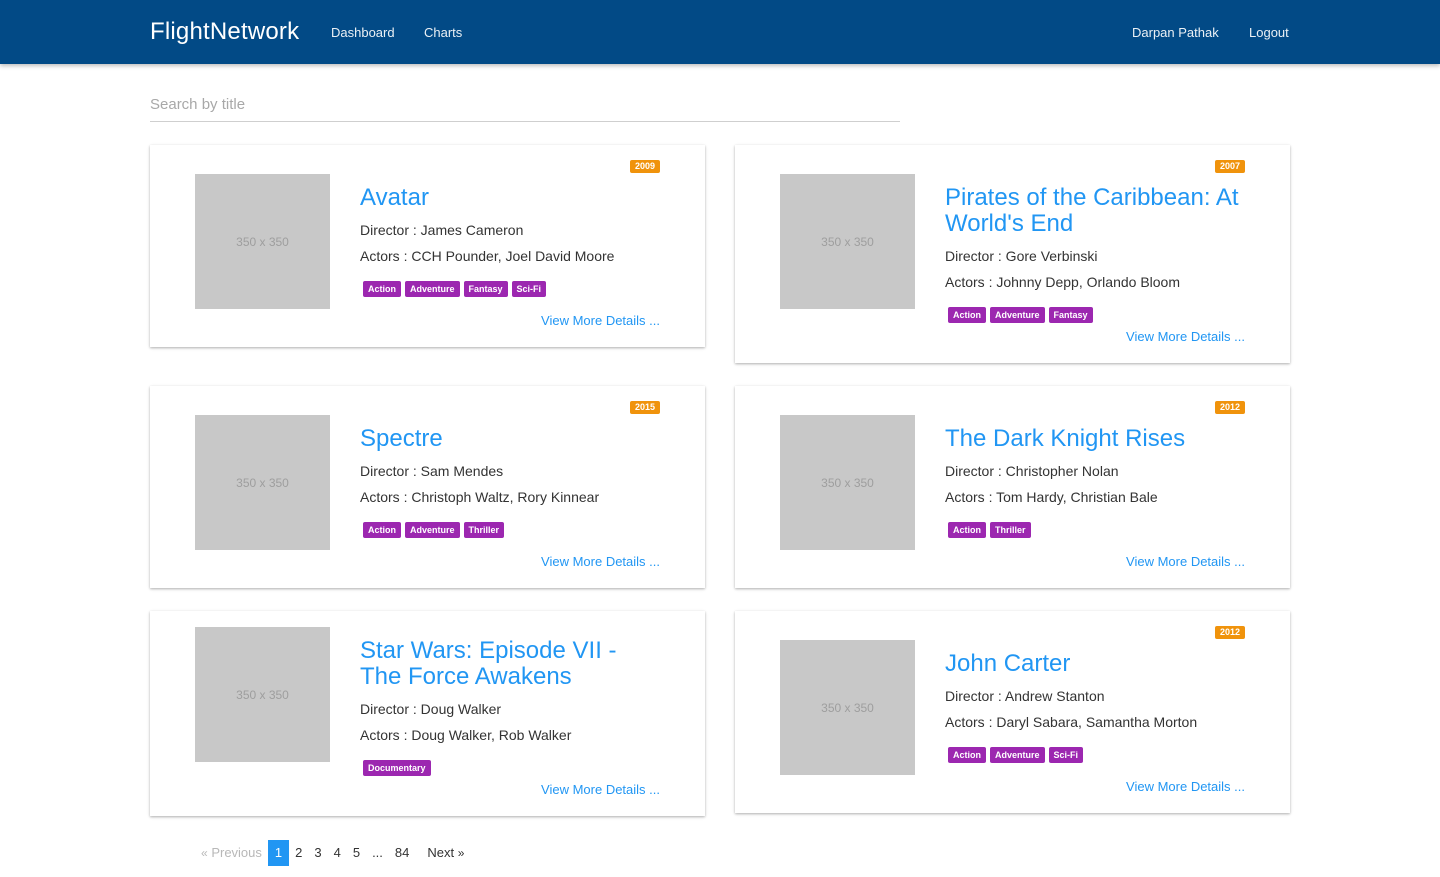 This screenshot has width=1440, height=877. What do you see at coordinates (298, 853) in the screenshot?
I see `pagination-page-2: 2` at bounding box center [298, 853].